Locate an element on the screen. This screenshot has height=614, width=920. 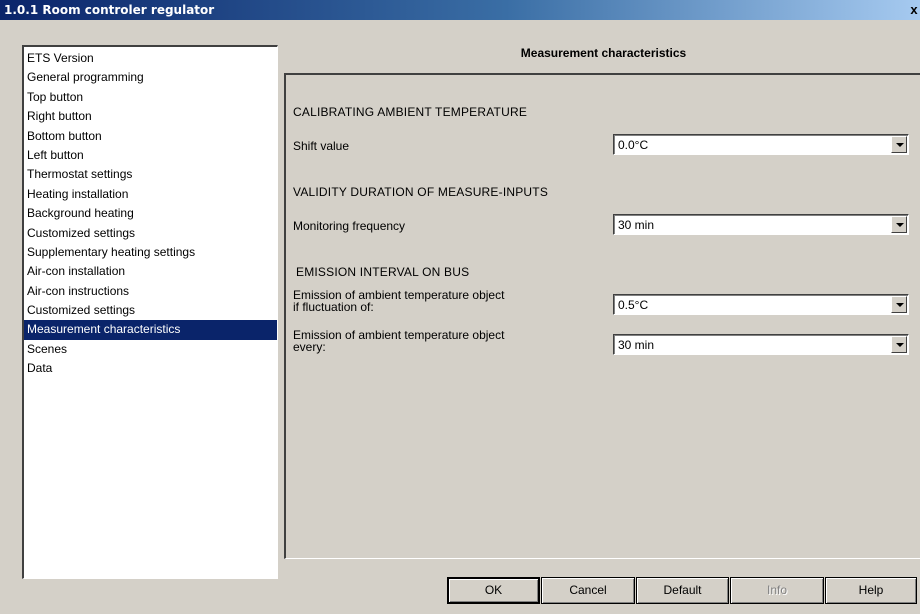
tree-item-data: Data is located at coordinates (150, 368).